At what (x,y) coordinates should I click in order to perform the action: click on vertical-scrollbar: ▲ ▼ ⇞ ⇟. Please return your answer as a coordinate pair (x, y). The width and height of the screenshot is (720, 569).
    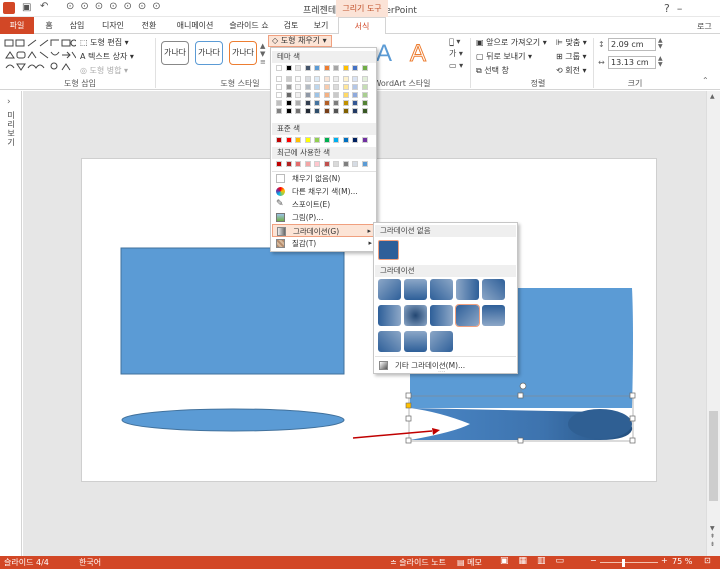
    Looking at the image, I should click on (713, 323).